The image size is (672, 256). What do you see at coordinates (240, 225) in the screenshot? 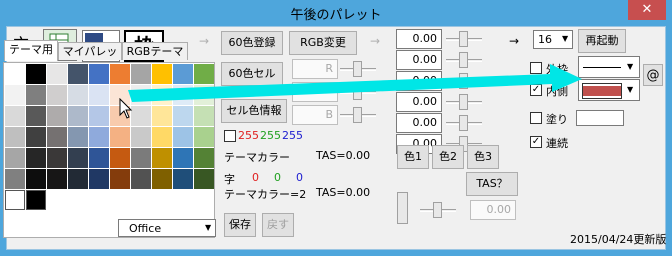
I see `save-button: 保存` at bounding box center [240, 225].